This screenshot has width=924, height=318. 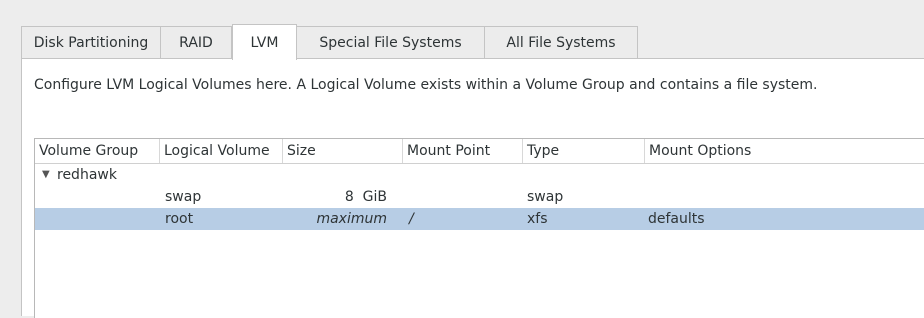 What do you see at coordinates (411, 219) in the screenshot?
I see `lv-mount-point: /` at bounding box center [411, 219].